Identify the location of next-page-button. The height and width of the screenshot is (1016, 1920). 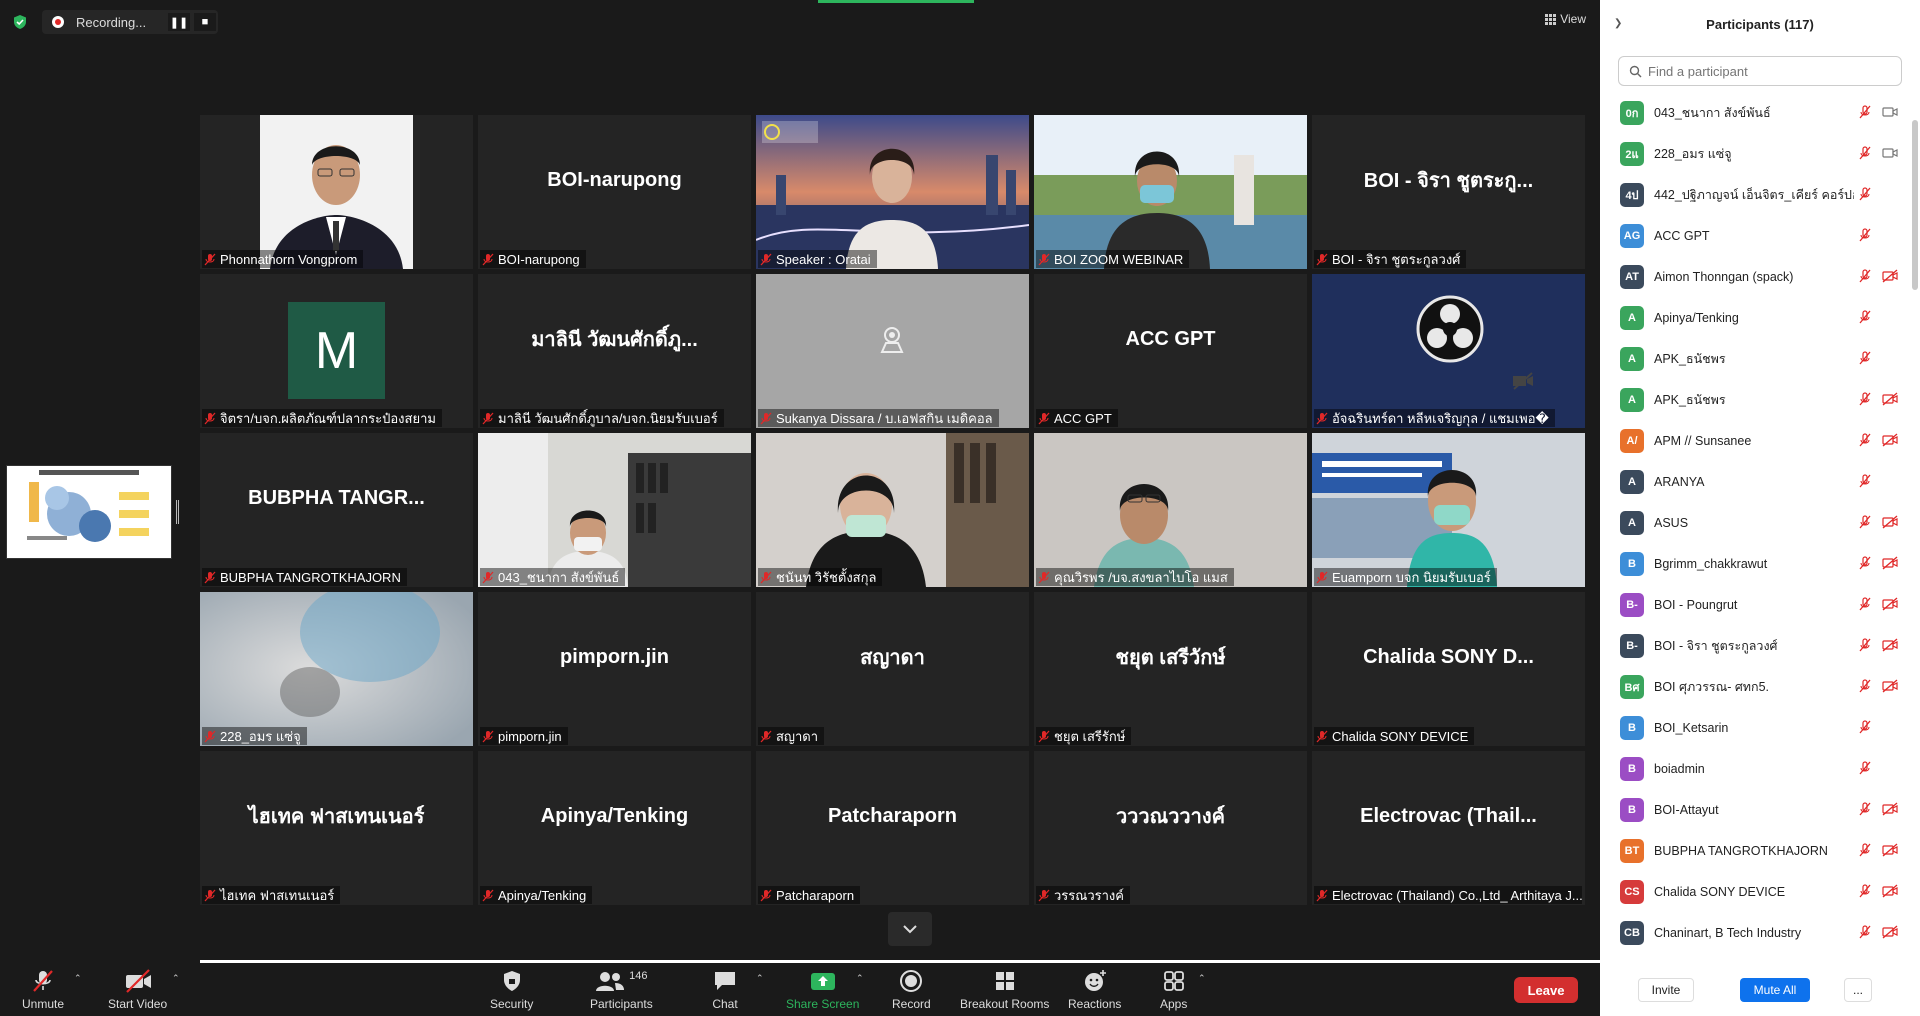
(910, 929).